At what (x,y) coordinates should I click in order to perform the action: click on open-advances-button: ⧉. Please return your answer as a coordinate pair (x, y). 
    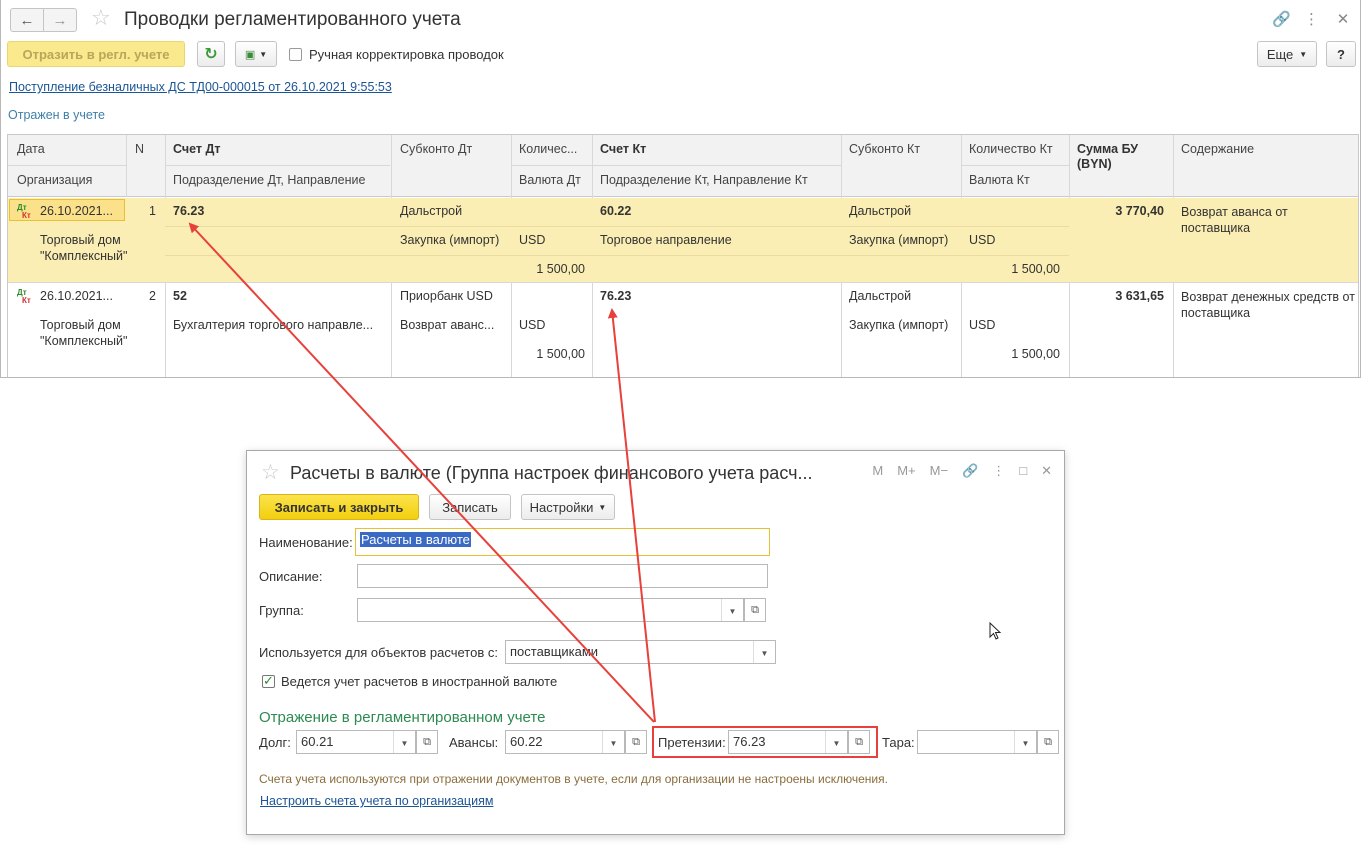
    Looking at the image, I should click on (636, 742).